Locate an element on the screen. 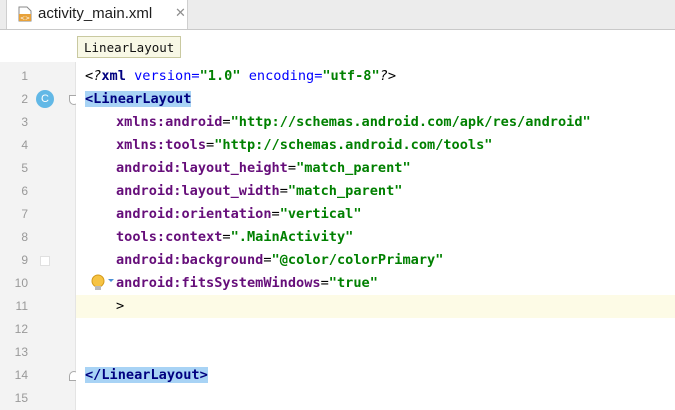  xml-file-icon: <> is located at coordinates (25, 14).